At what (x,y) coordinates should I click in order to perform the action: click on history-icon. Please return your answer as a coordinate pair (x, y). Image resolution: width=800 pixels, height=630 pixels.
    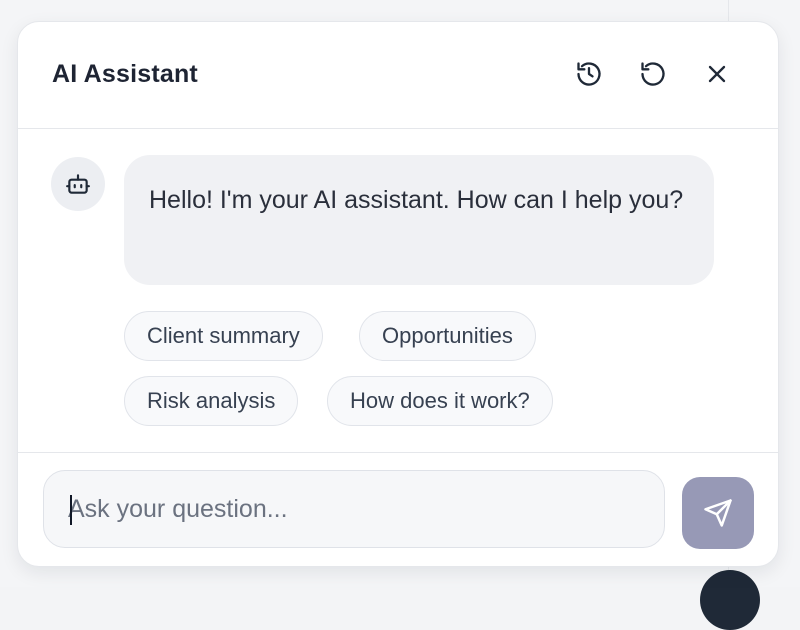
    Looking at the image, I should click on (589, 74).